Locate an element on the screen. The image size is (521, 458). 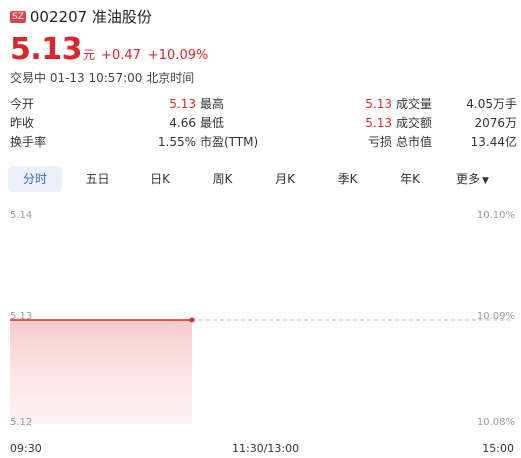
stat-open: 今开 5.13 is located at coordinates (105, 104).